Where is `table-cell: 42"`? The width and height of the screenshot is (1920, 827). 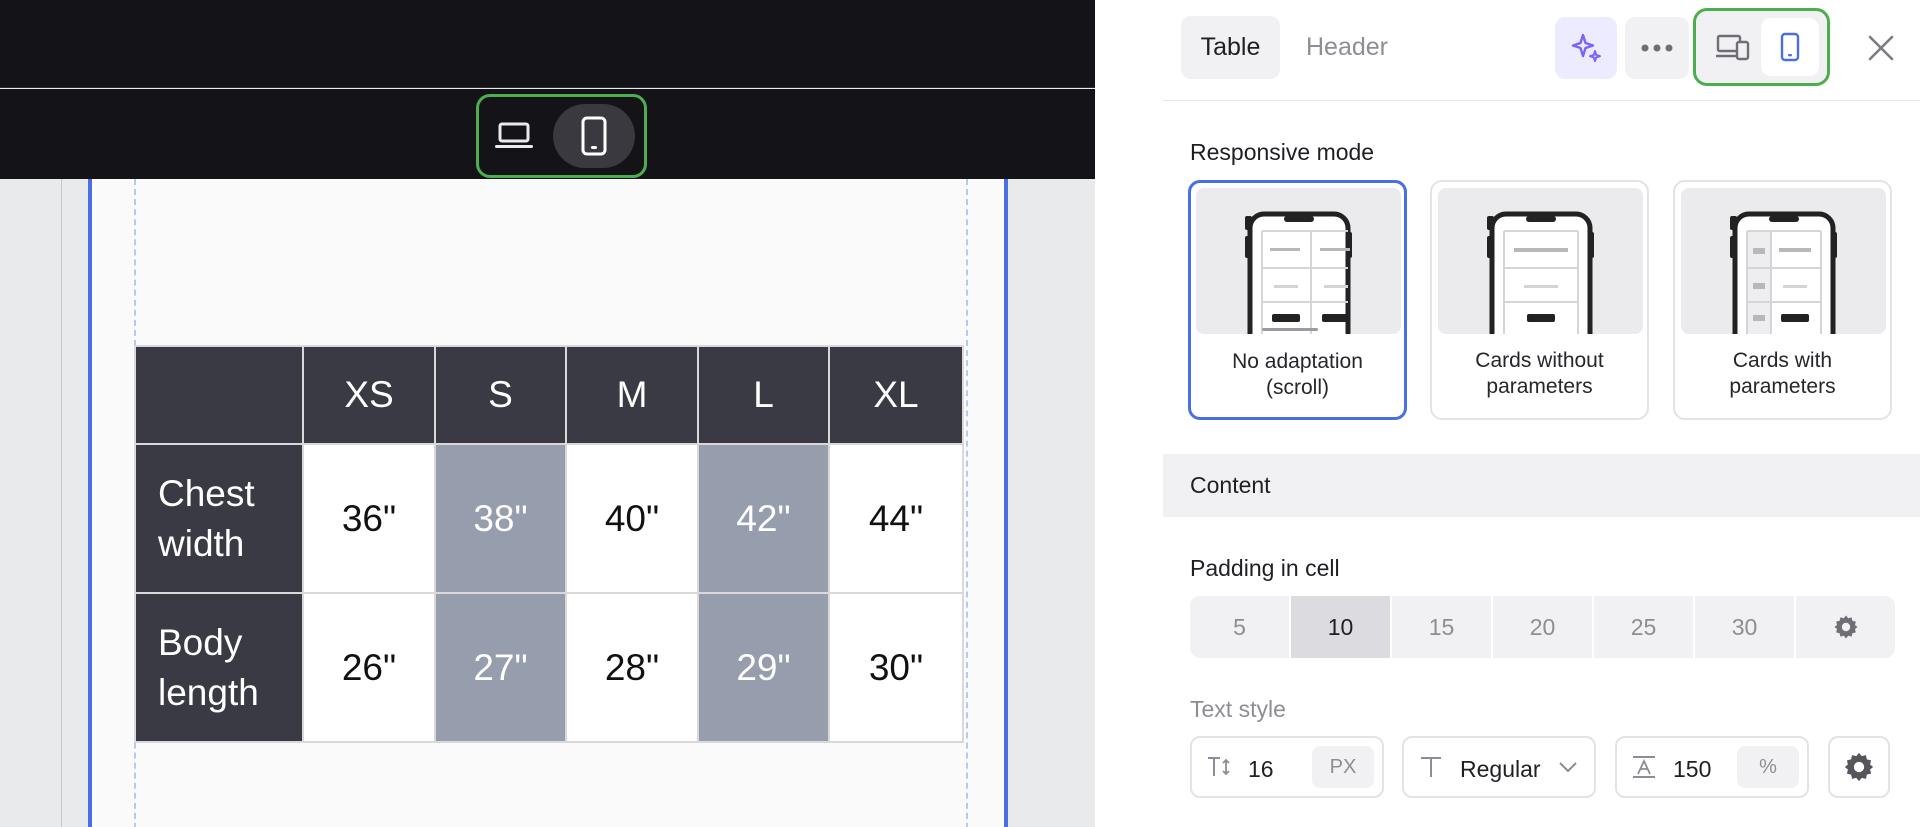
table-cell: 42" is located at coordinates (763, 518).